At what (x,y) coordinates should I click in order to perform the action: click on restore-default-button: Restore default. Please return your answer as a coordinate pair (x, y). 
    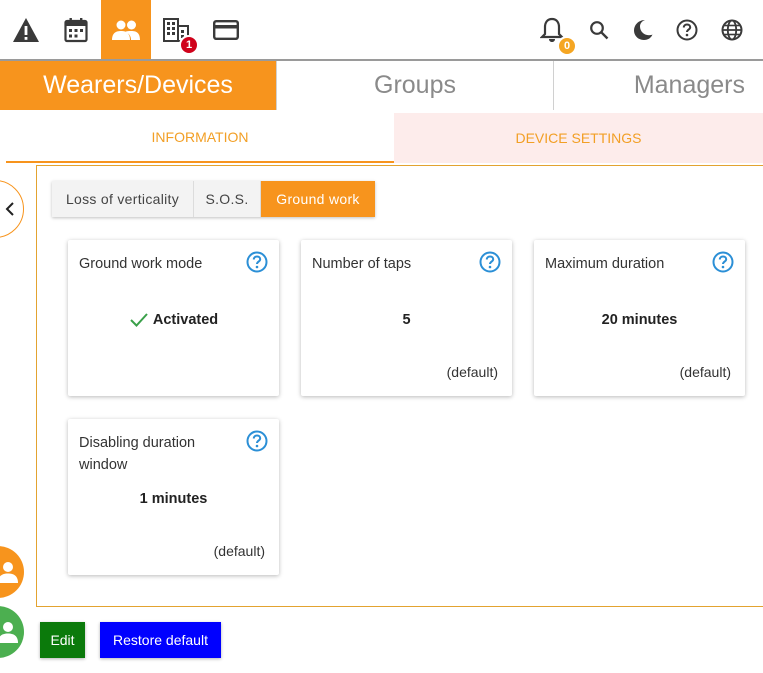
    Looking at the image, I should click on (160, 640).